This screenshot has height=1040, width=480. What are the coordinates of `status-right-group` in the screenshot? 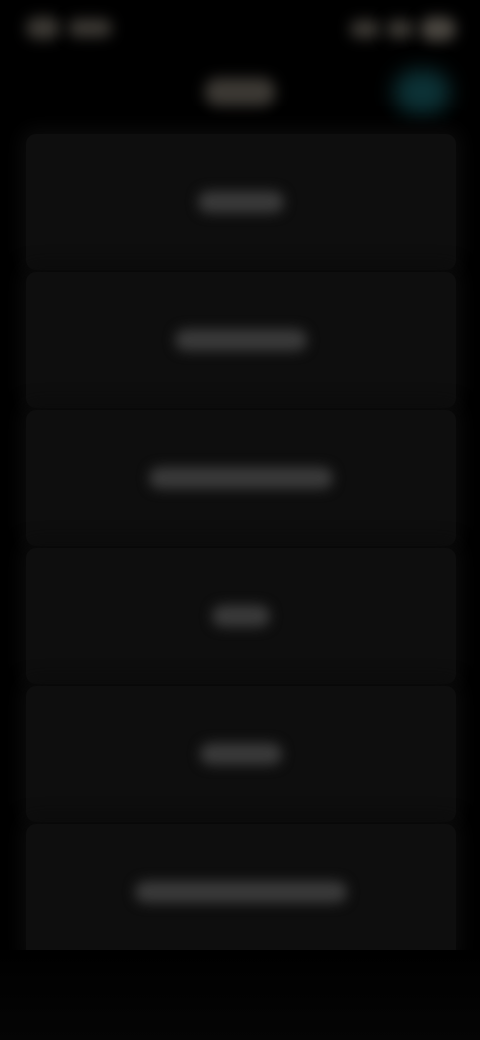 It's located at (401, 29).